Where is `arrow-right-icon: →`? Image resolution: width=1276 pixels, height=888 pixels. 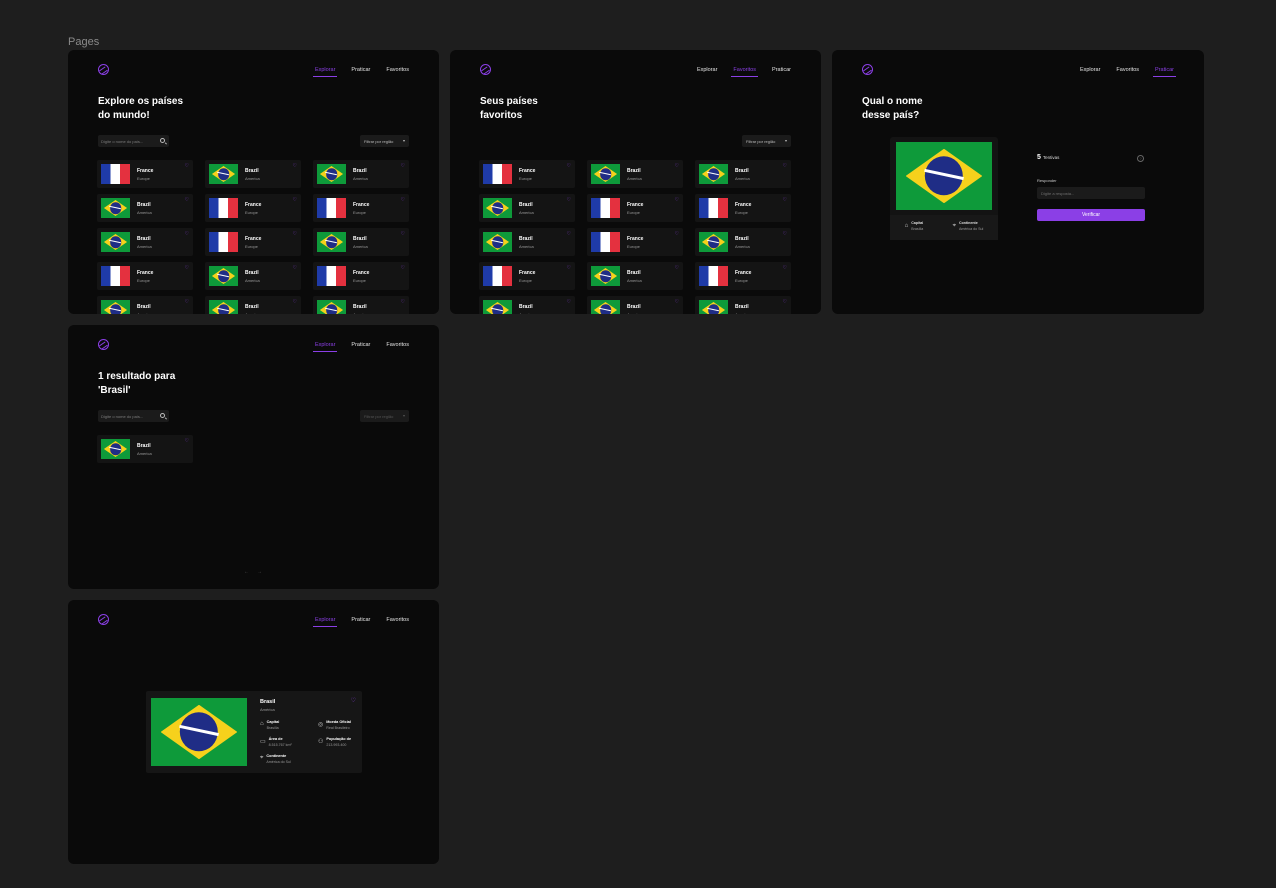
arrow-right-icon: → is located at coordinates (259, 572).